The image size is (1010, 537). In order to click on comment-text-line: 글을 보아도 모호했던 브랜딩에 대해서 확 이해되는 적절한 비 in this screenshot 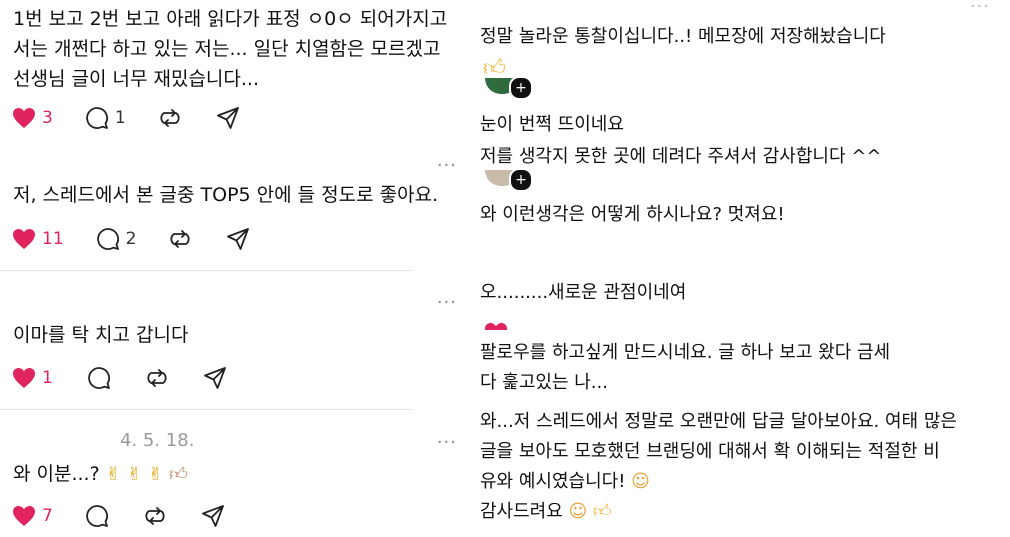, I will do `click(710, 451)`.